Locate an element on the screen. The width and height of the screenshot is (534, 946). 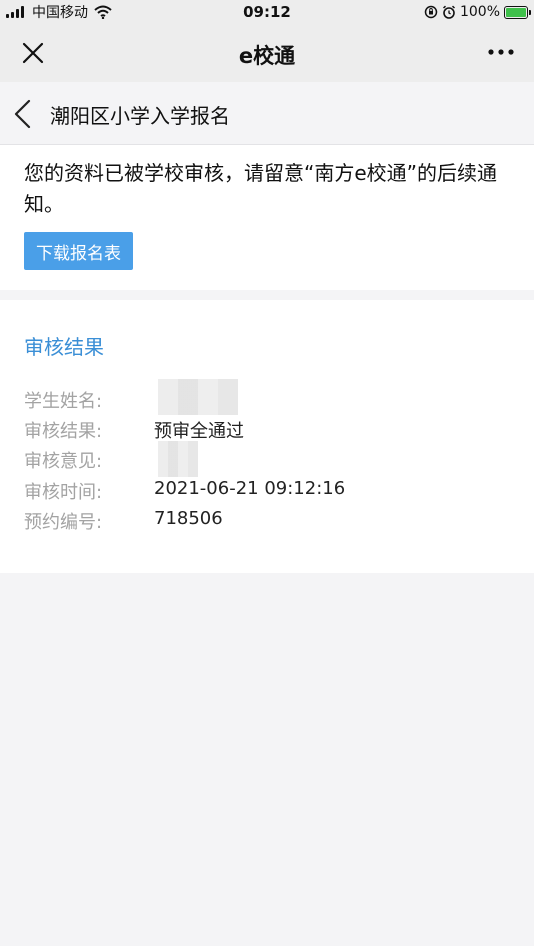
notice-text: 您的资料已被学校审核，请留意“南方e校通”的后续通知。 is located at coordinates (261, 188).